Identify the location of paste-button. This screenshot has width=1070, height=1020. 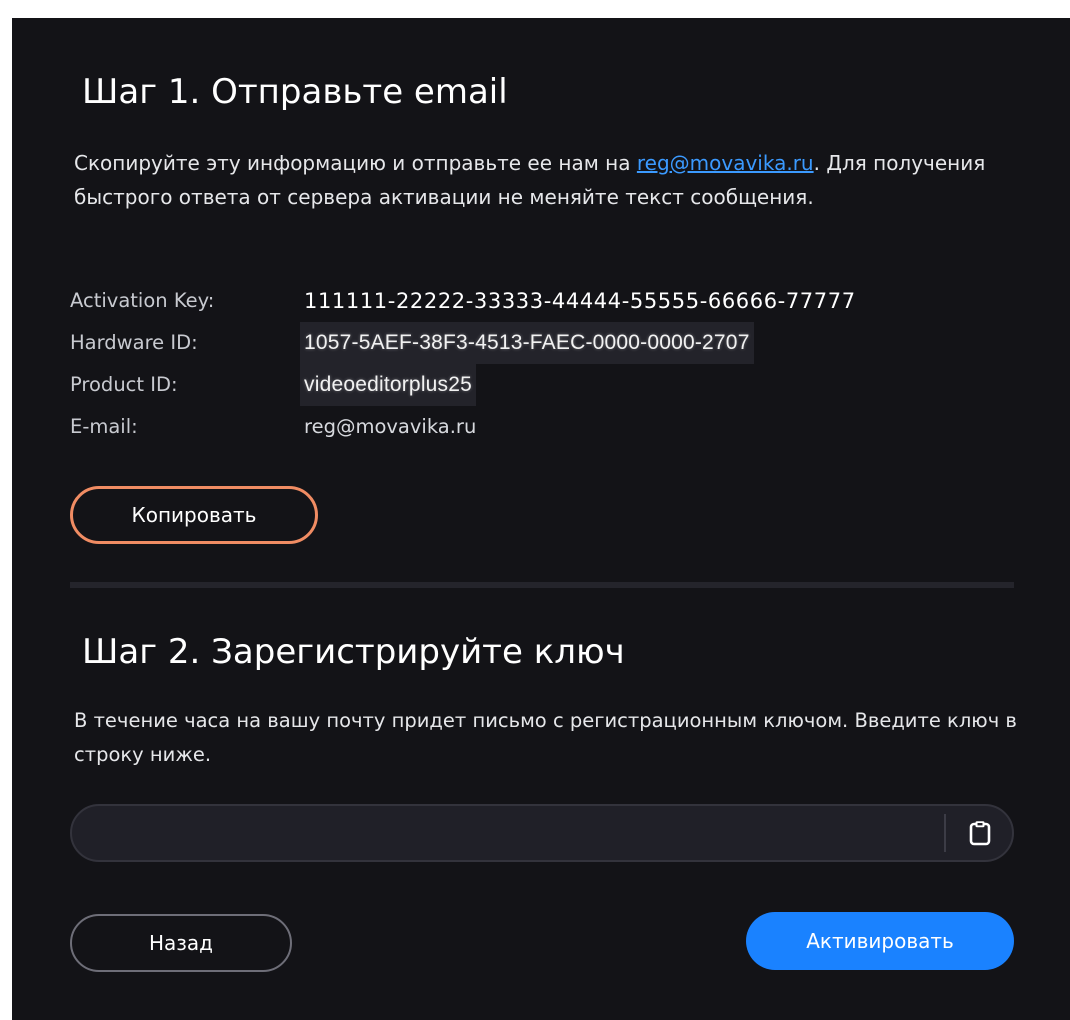
(980, 833).